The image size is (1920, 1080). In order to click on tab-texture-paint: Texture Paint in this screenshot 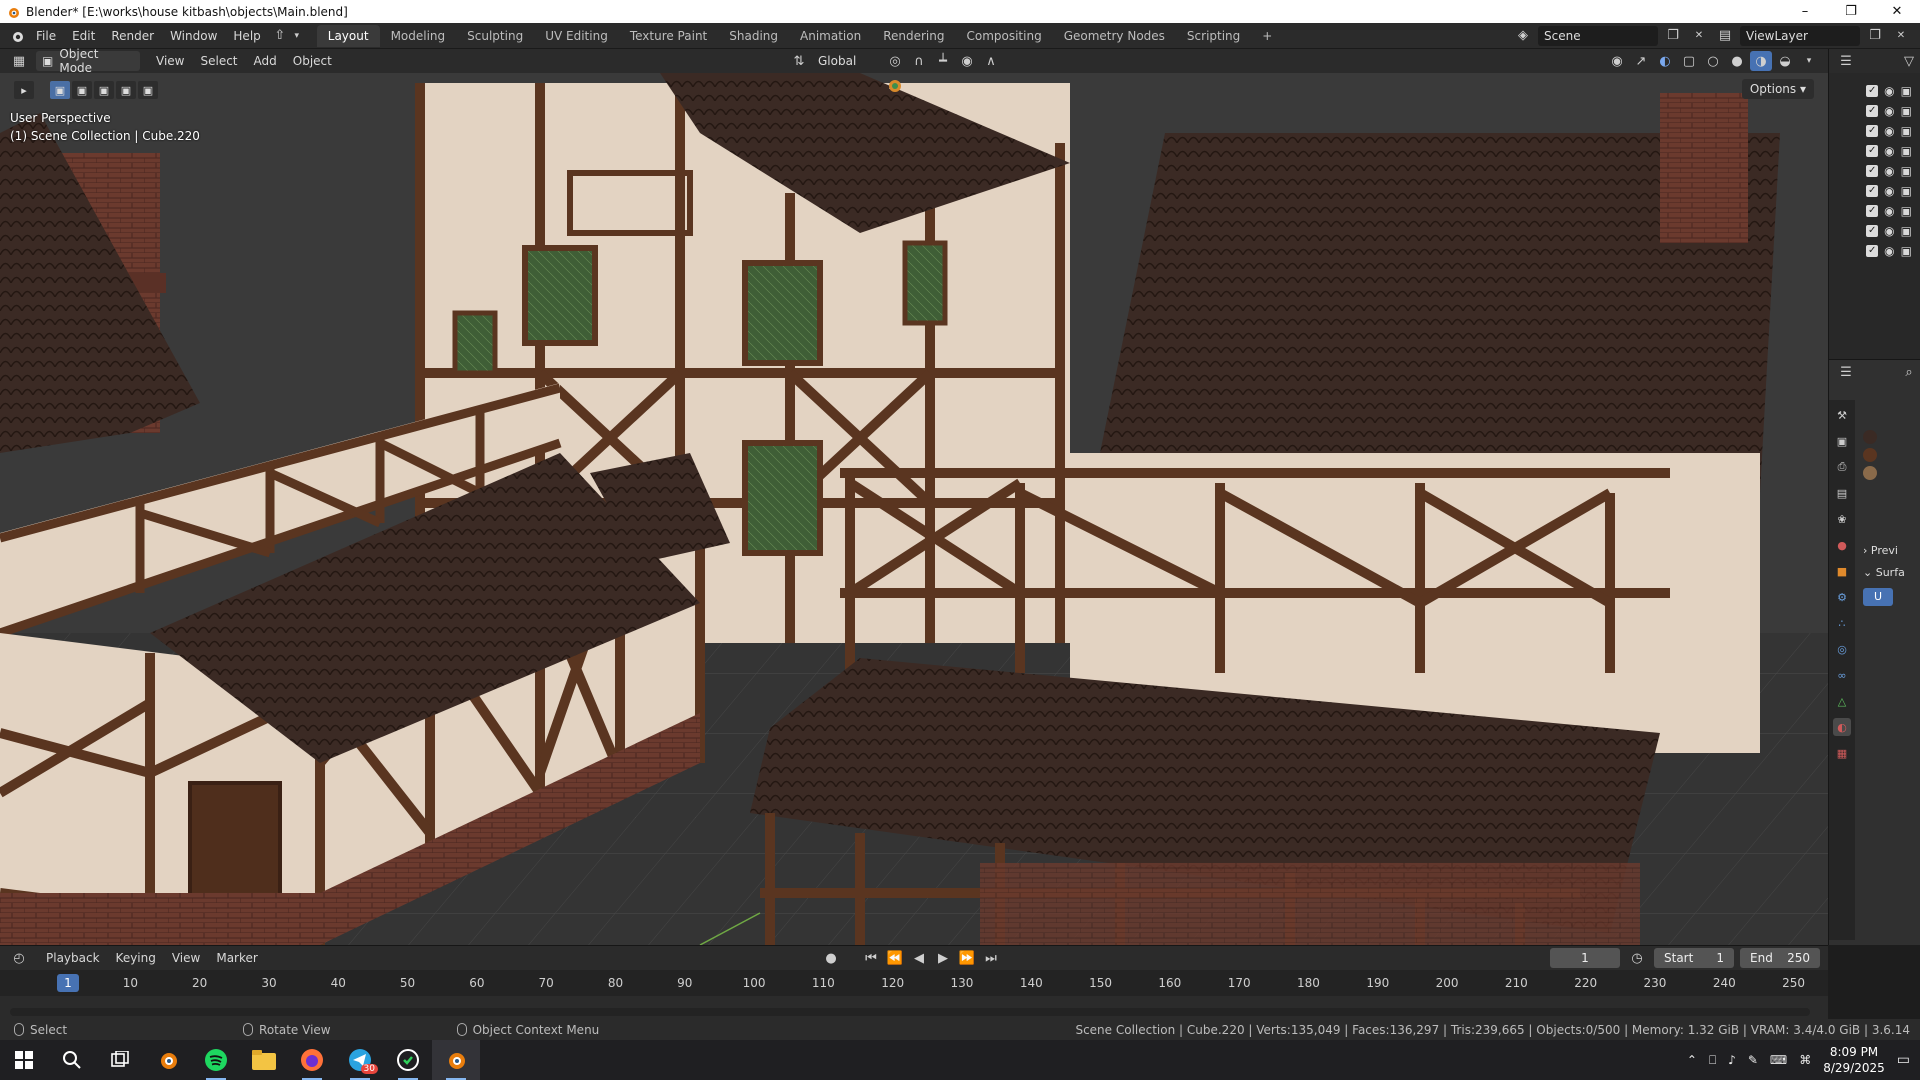, I will do `click(668, 36)`.